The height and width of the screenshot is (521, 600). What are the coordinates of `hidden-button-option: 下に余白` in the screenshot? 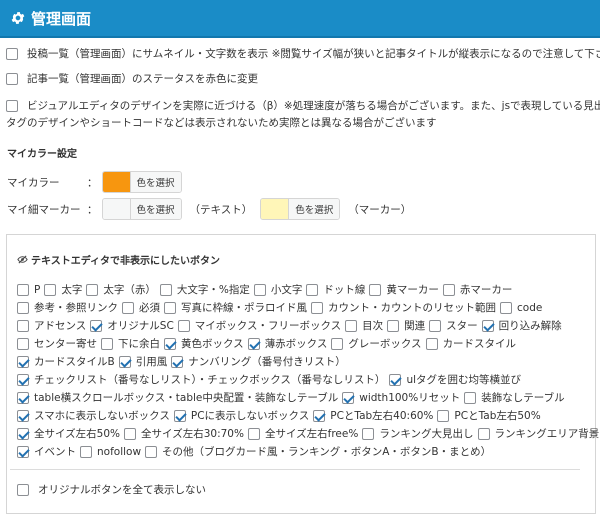 It's located at (131, 344).